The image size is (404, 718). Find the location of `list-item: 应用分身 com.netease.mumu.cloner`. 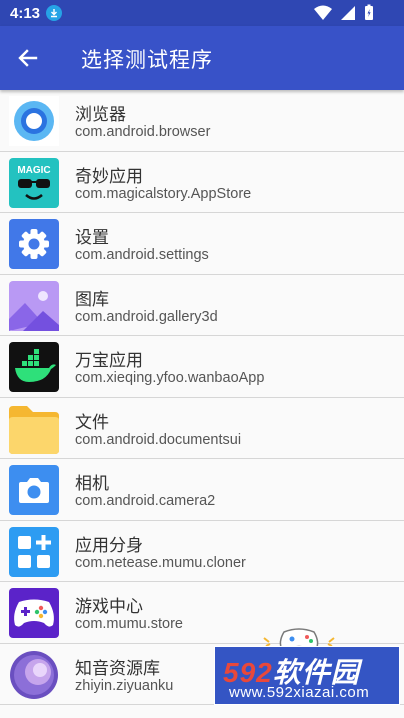

list-item: 应用分身 com.netease.mumu.cloner is located at coordinates (202, 551).